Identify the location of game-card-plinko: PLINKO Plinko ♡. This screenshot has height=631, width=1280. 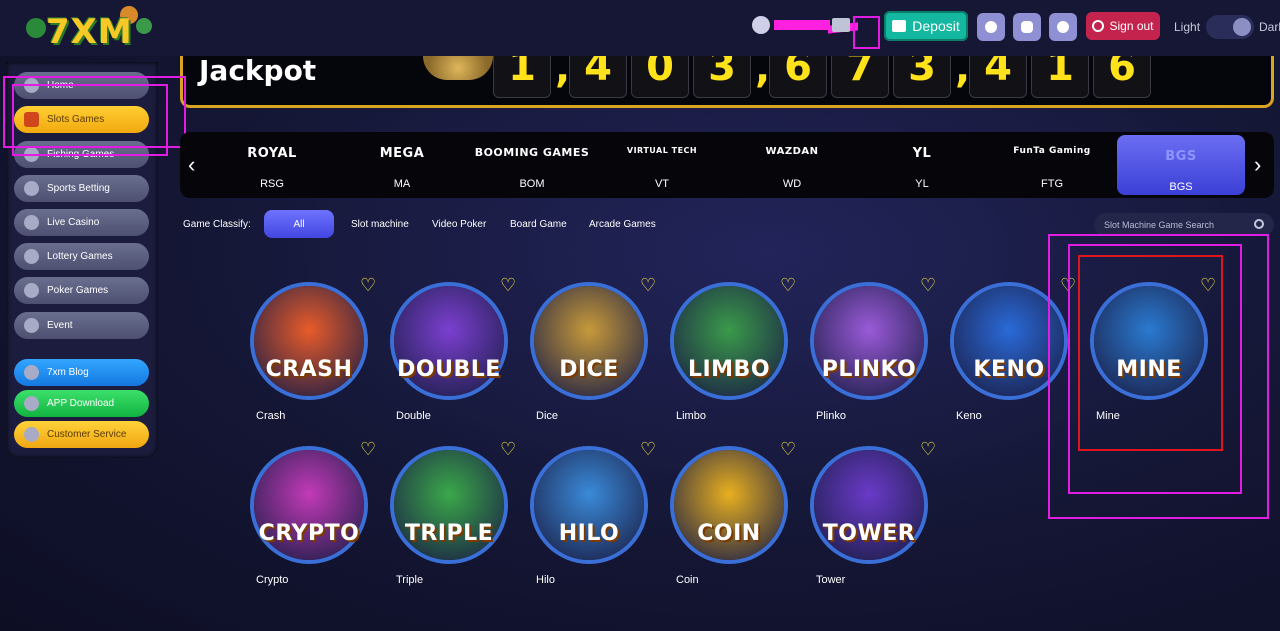
(875, 356).